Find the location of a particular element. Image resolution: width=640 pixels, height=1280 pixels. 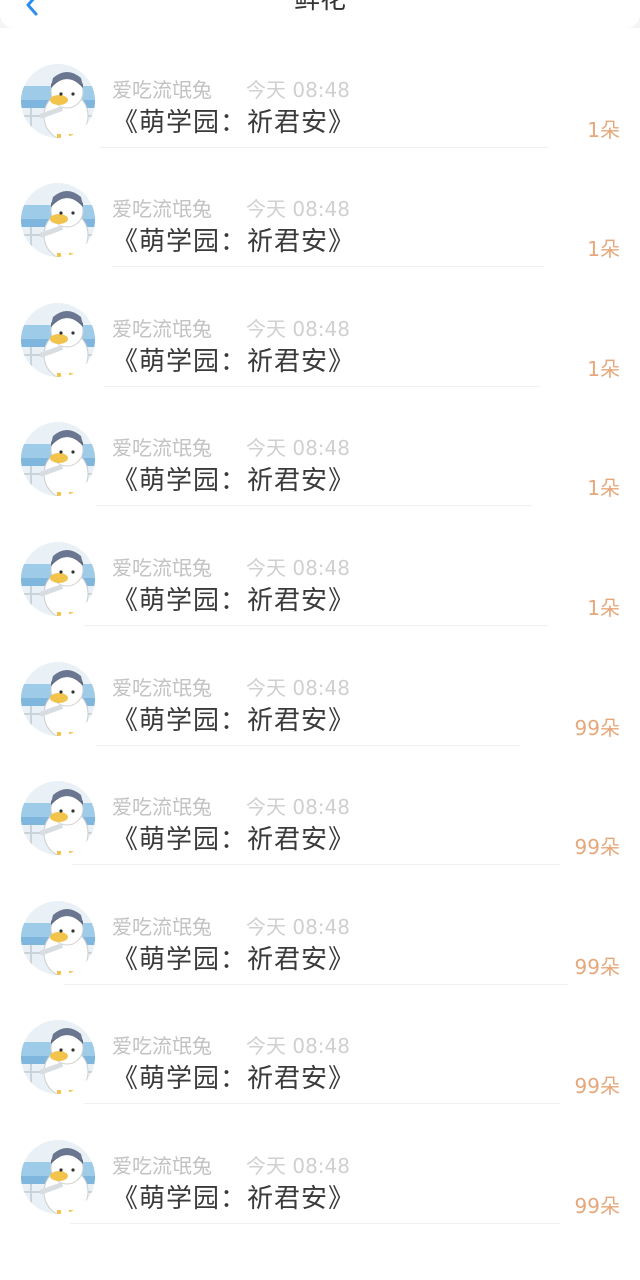

top-bar-panel: 鲜花 is located at coordinates (320, 14).